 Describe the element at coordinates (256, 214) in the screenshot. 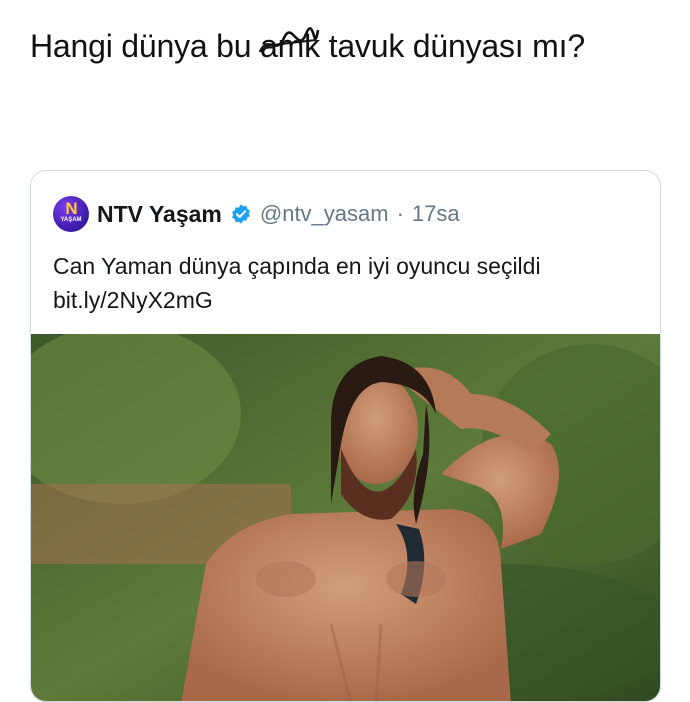

I see `quoted-tweet-header: N YAŞAM NTV Yaşam @ntv_yasam · 17sa` at that location.